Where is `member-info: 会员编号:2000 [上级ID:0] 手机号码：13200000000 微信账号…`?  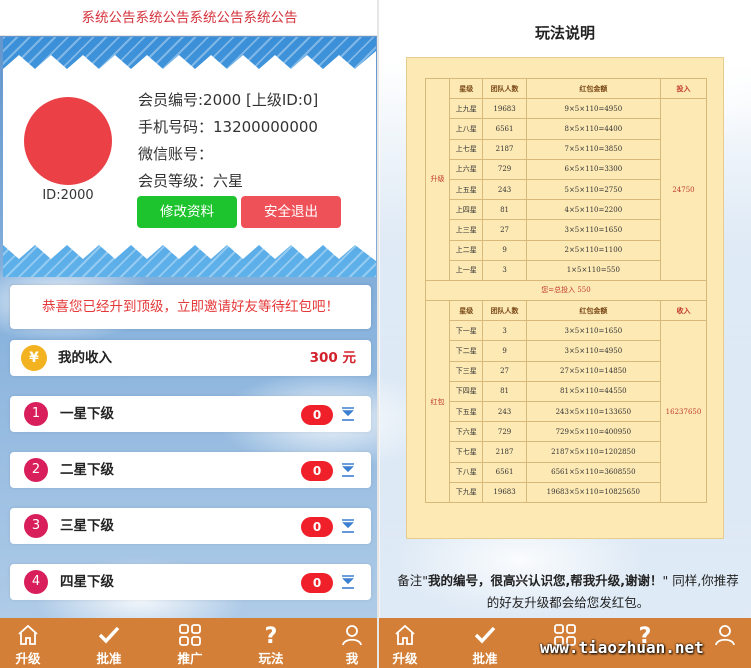
member-info: 会员编号:2000 [上级ID:0] 手机号码：13200000000 微信账号… is located at coordinates (228, 143).